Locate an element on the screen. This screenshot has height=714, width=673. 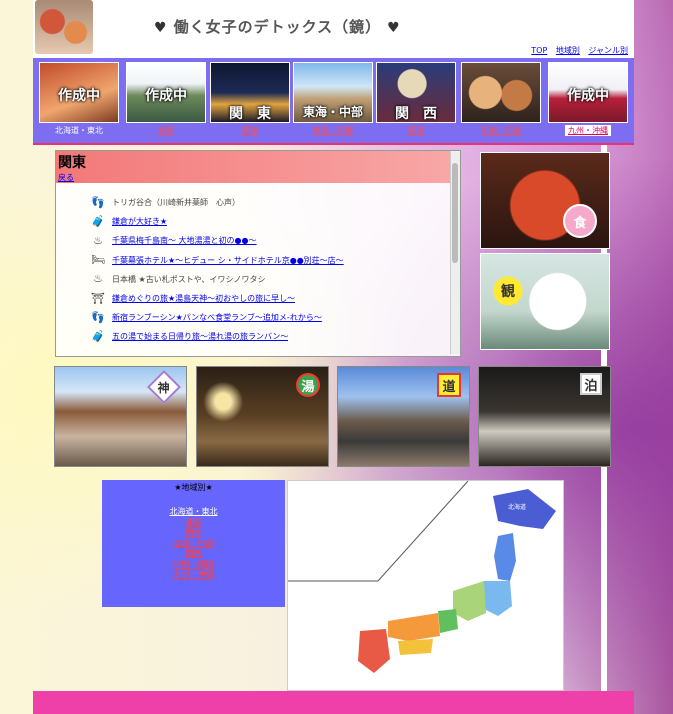
badge-label: 食 is located at coordinates (580, 223).